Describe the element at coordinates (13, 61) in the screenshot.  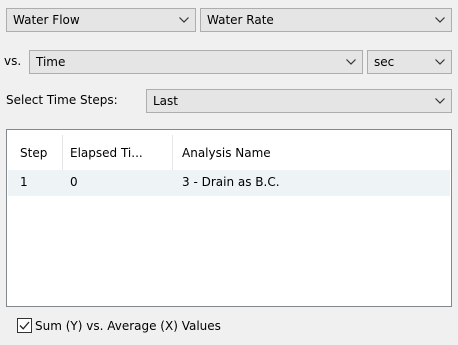
I see `vs-label: vs.` at that location.